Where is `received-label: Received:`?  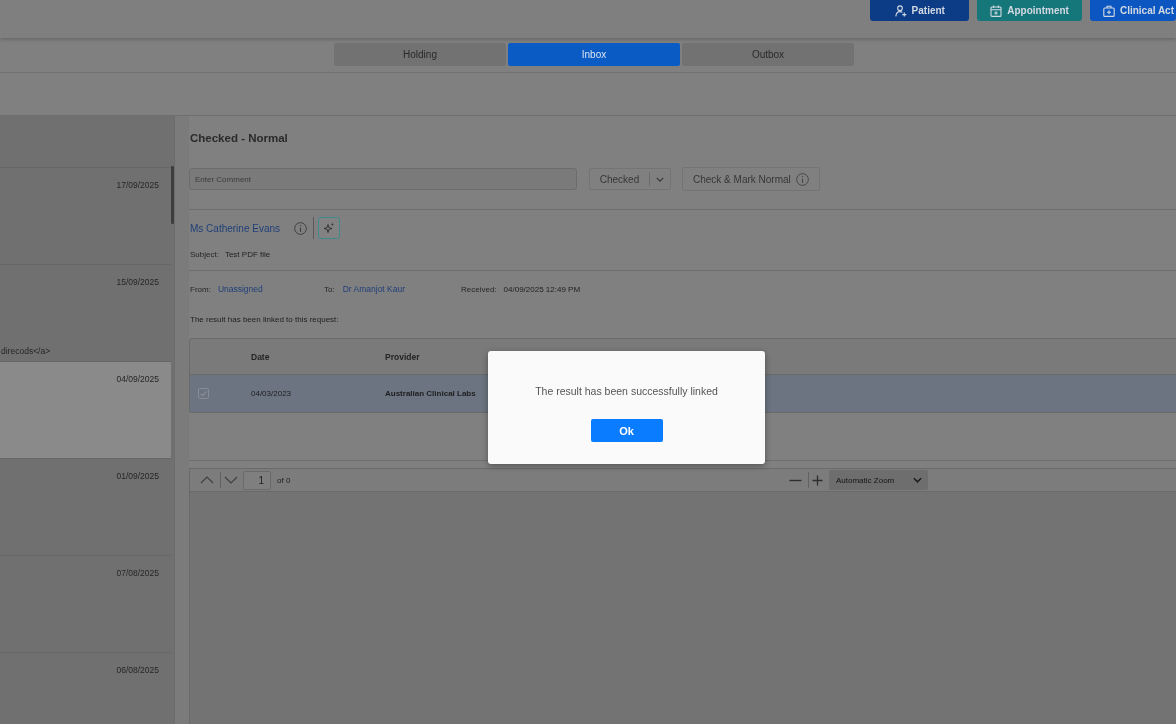
received-label: Received: is located at coordinates (479, 289).